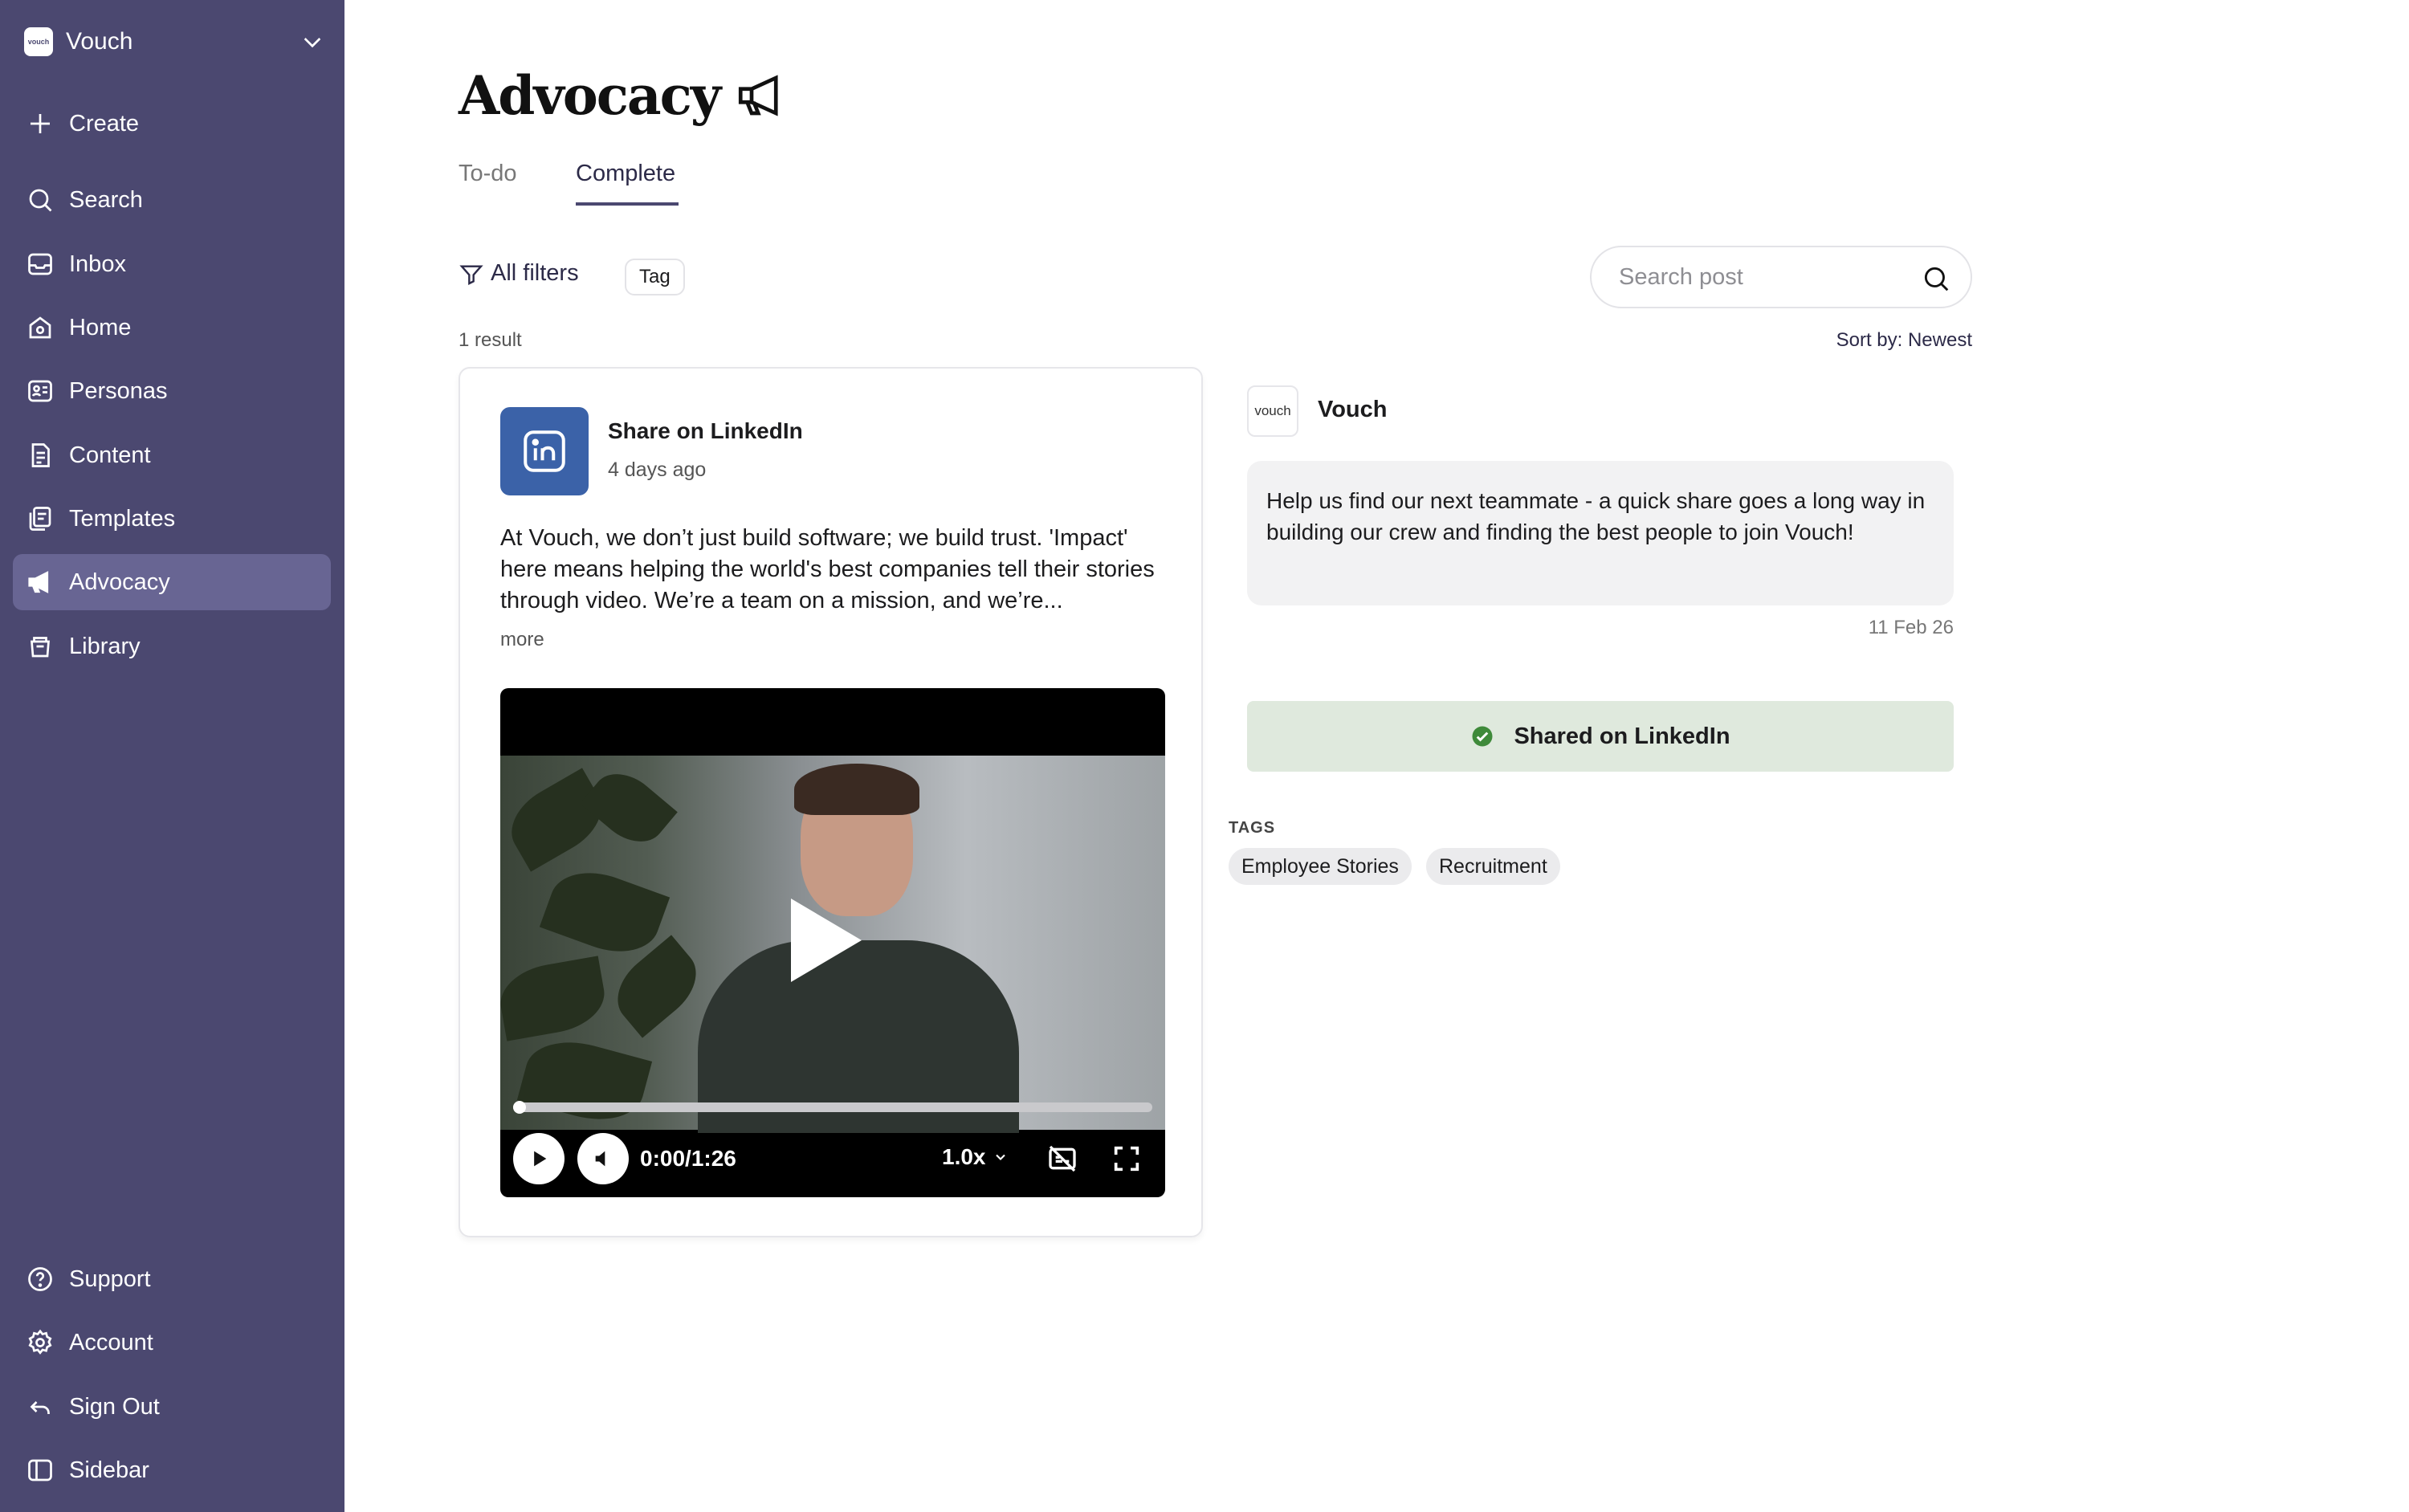 This screenshot has width=2409, height=1512. Describe the element at coordinates (110, 455) in the screenshot. I see `sidebar-item-label: Content` at that location.